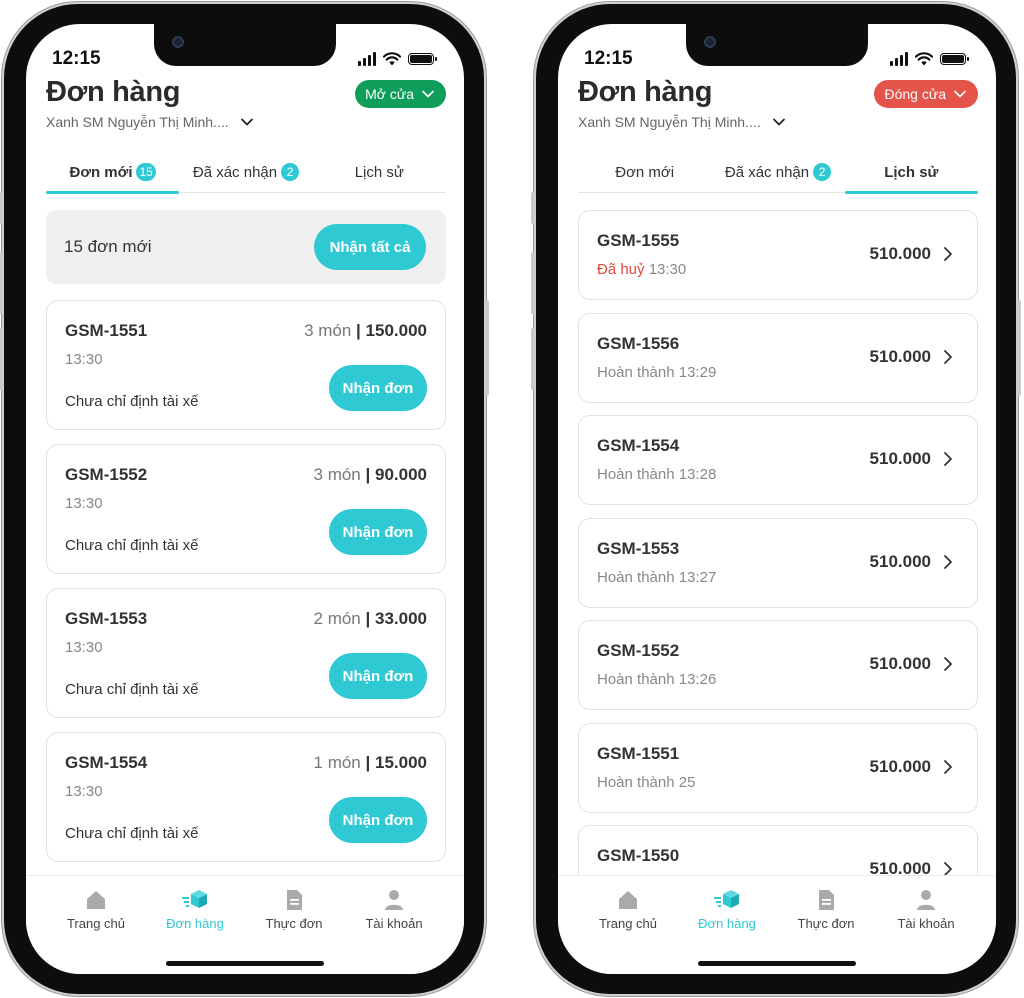  I want to click on tab-new-orders: Đơn mới 15, so click(113, 173).